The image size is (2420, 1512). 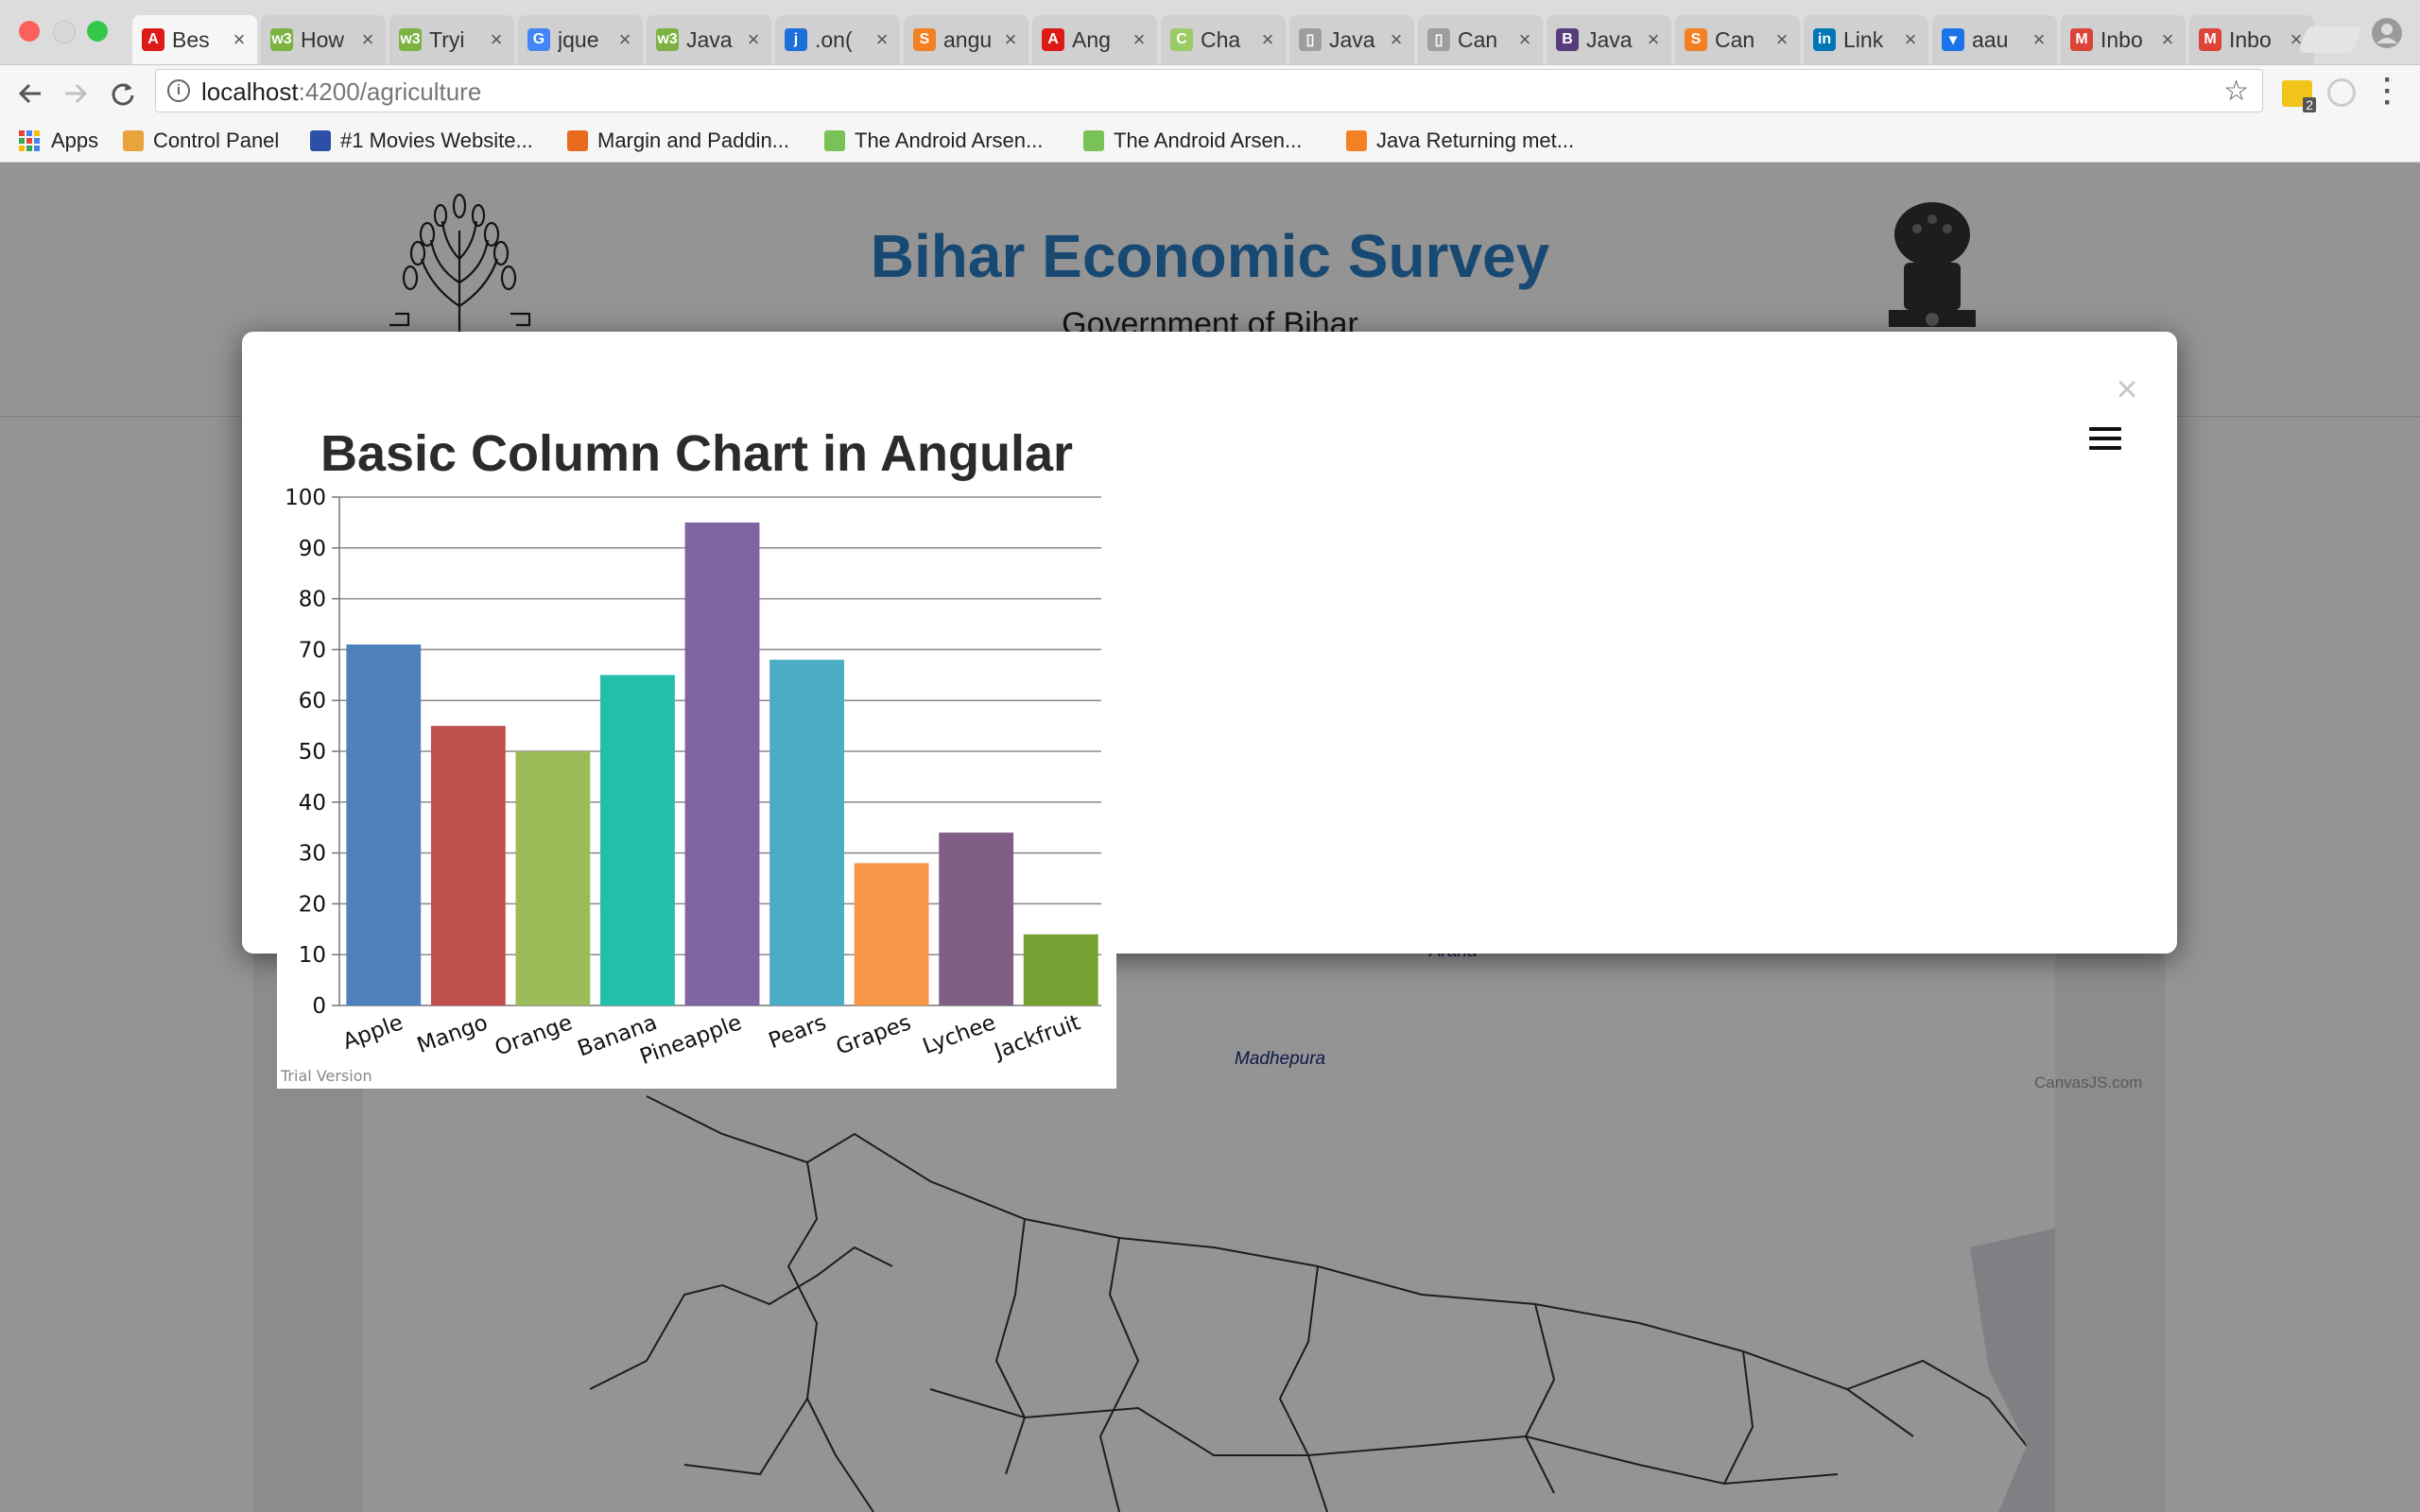 I want to click on x-tick-label: Orange, so click(x=534, y=1035).